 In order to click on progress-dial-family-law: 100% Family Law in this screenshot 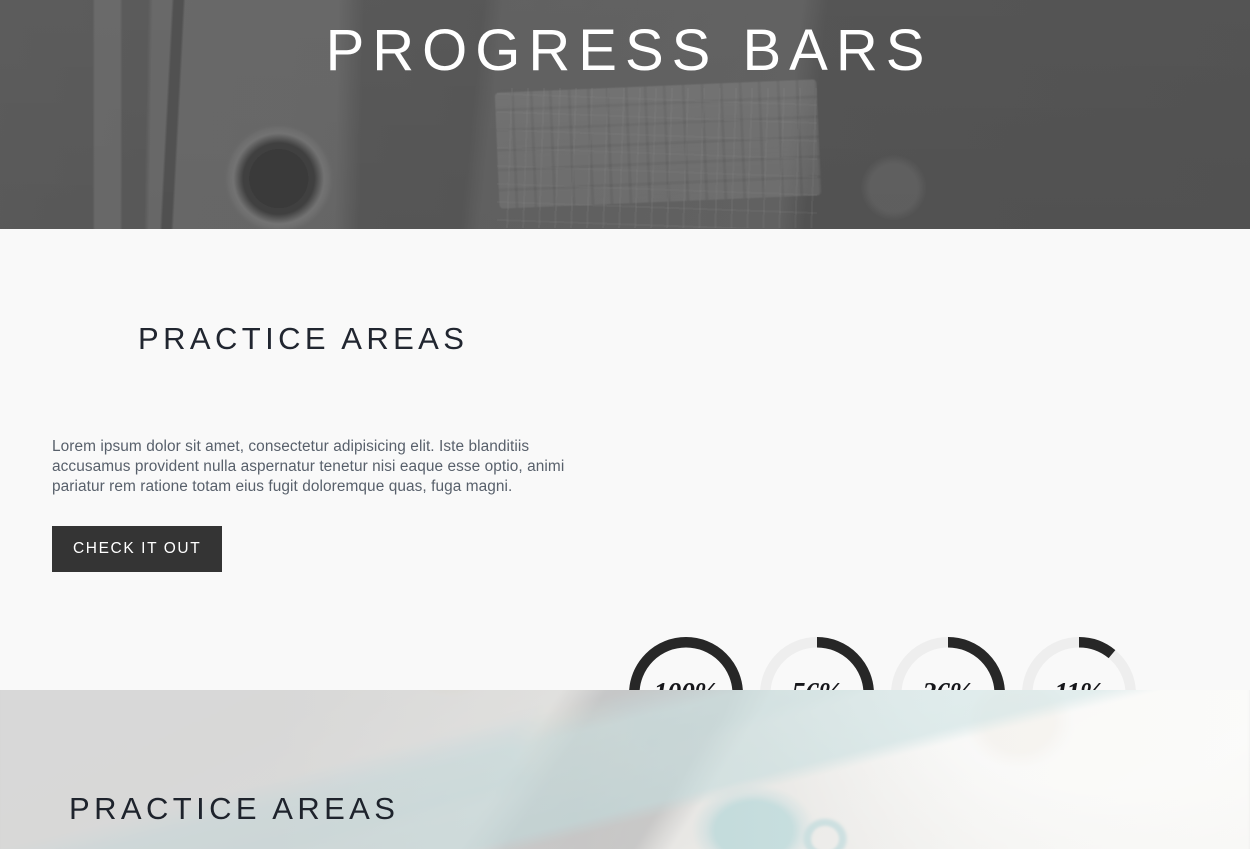, I will do `click(685, 663)`.